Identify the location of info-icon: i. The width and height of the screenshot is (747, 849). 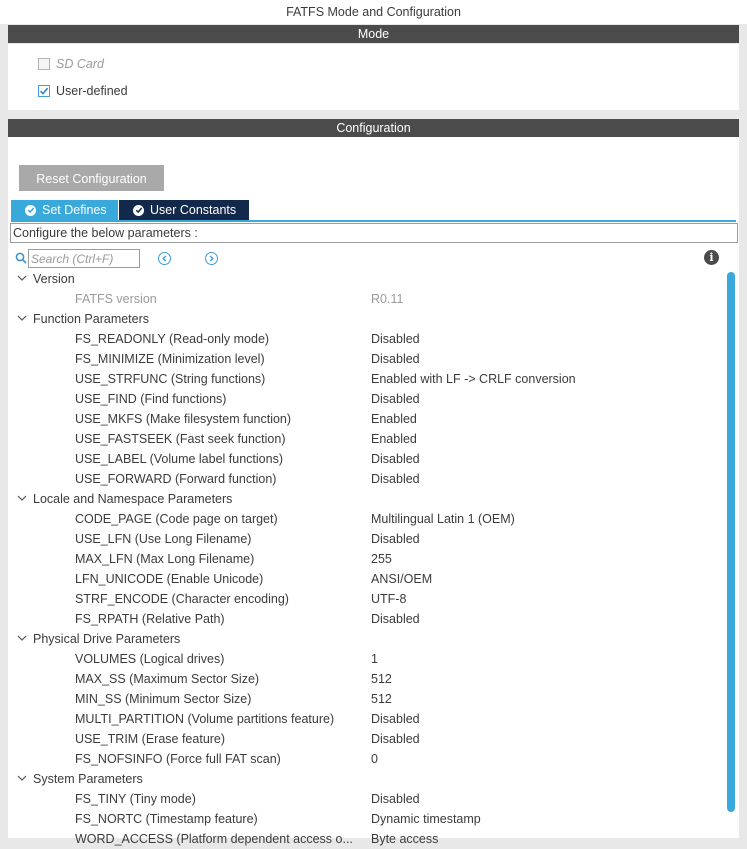
(711, 257).